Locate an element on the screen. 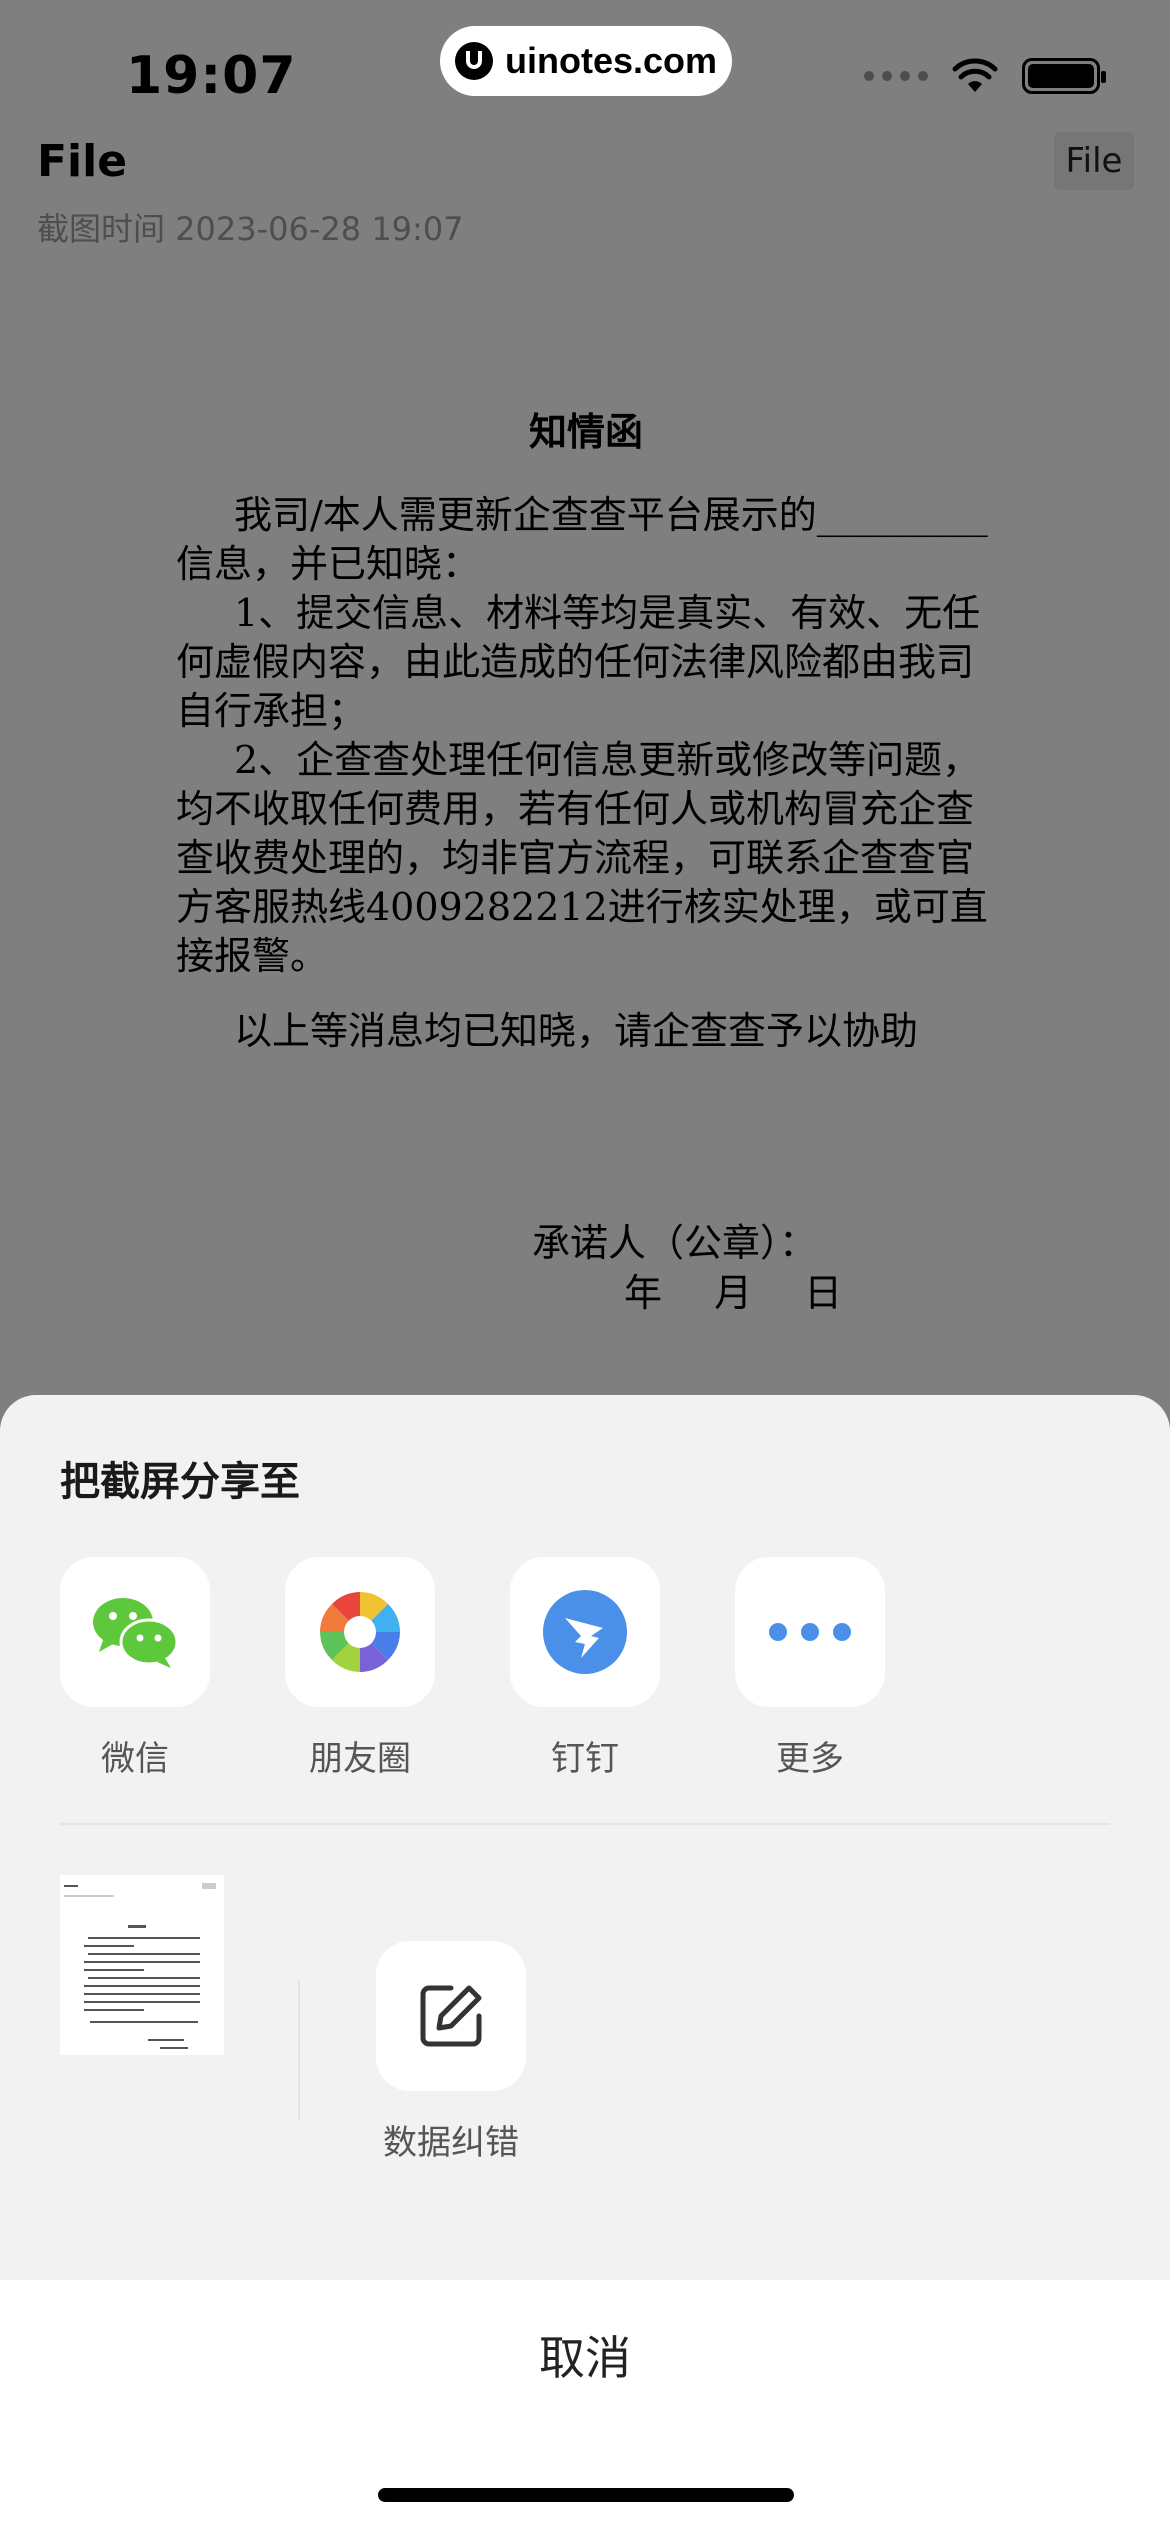  share-label: 更多 is located at coordinates (810, 1759).